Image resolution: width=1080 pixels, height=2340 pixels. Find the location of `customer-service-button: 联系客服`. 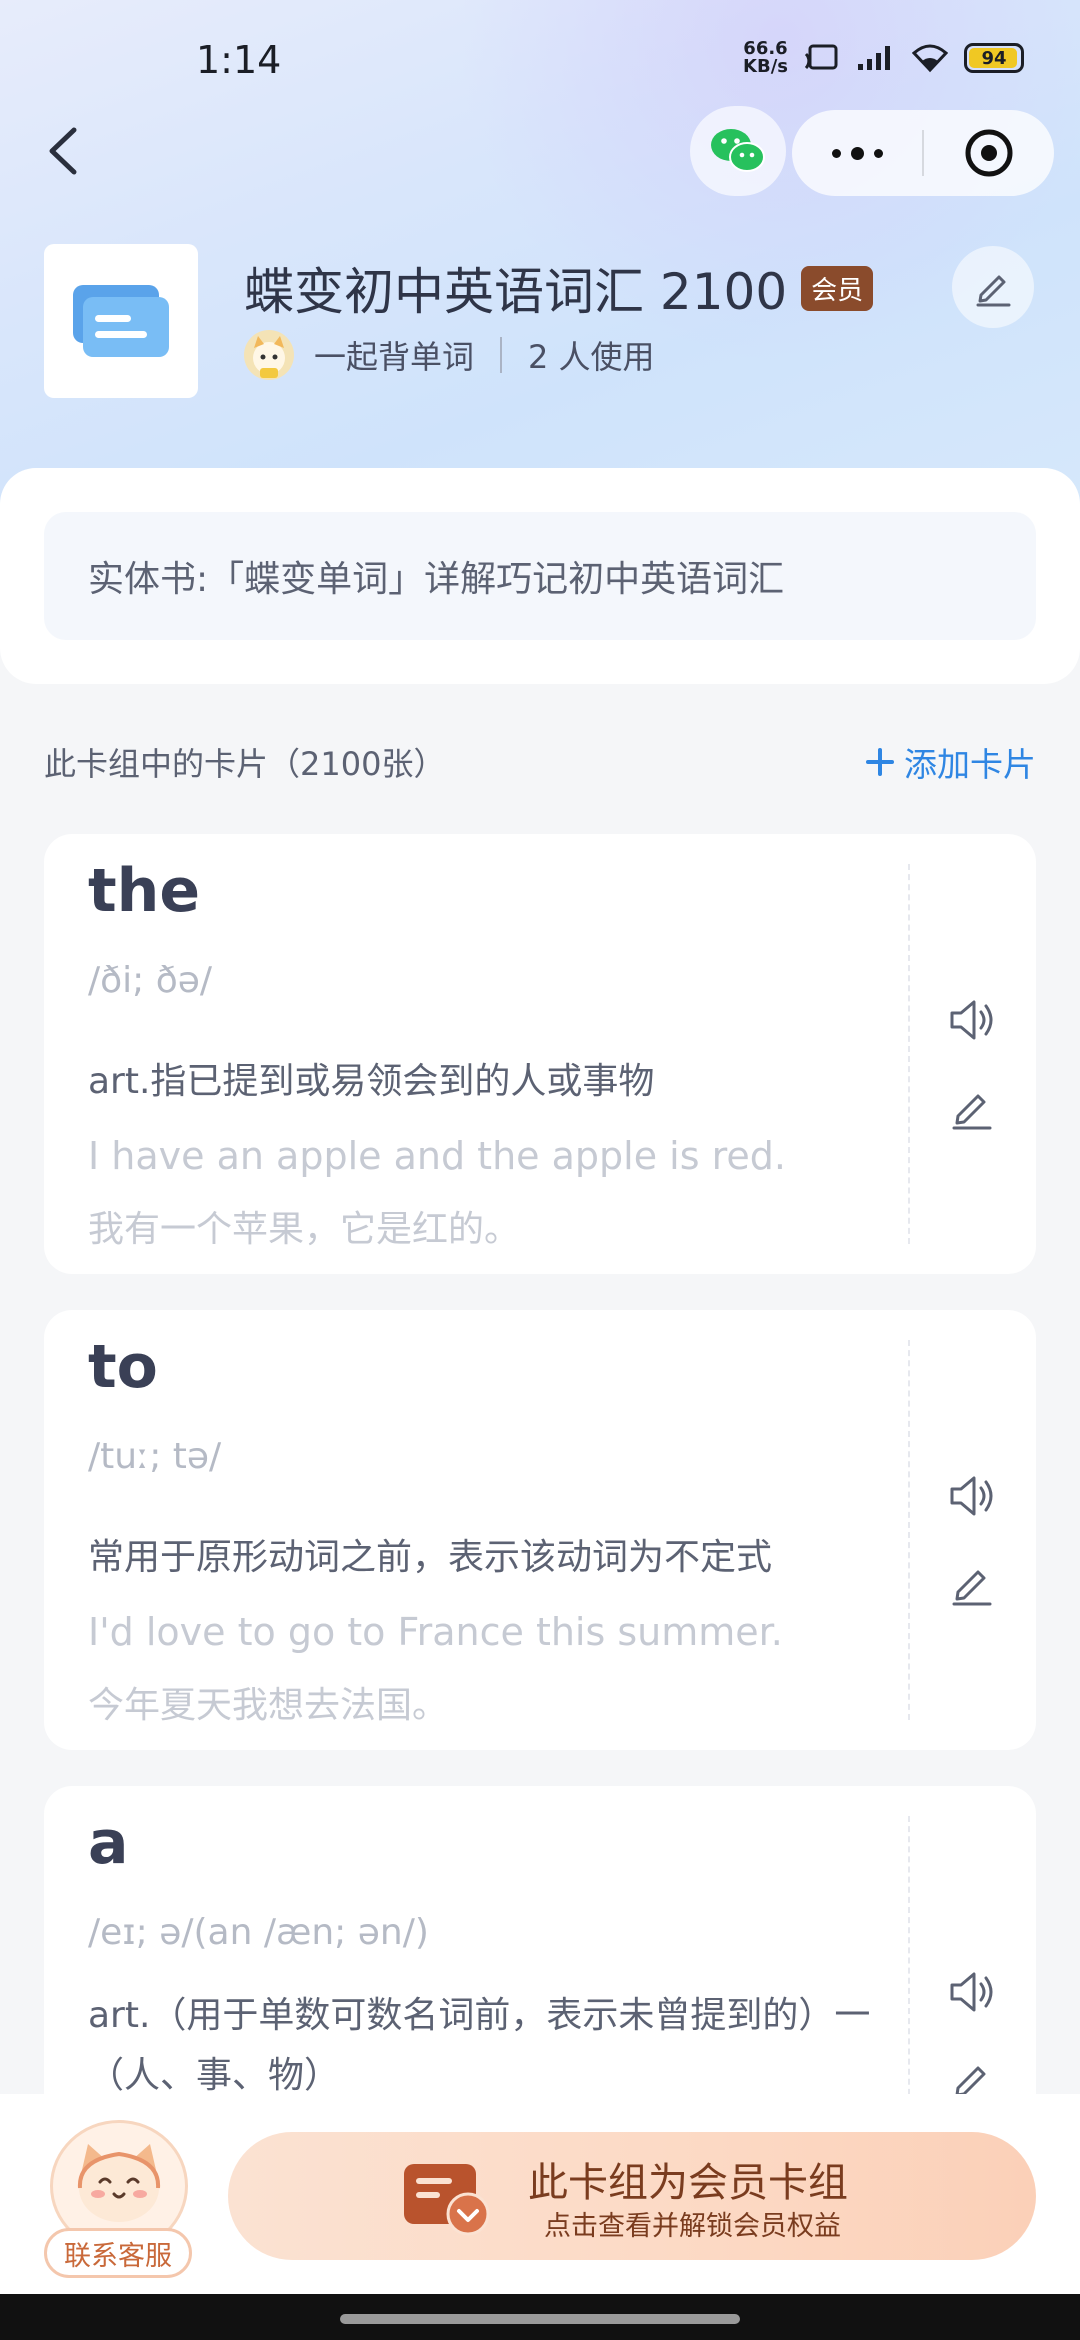

customer-service-button: 联系客服 is located at coordinates (118, 2200).